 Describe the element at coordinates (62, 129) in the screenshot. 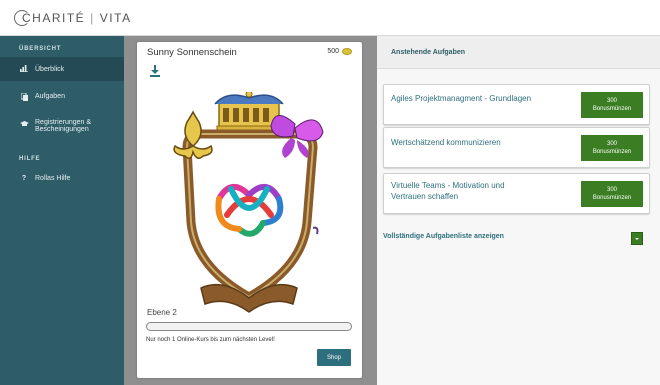

I see `sidebar-item-label-line2: Bescheinigungen` at that location.